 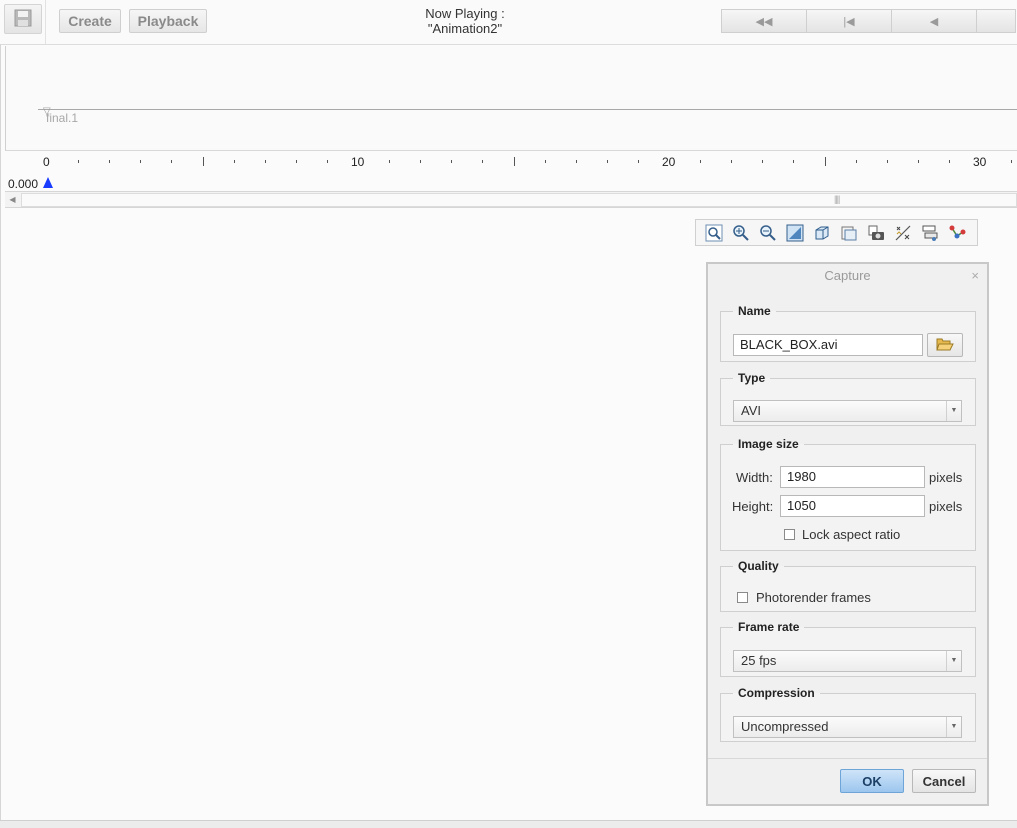 What do you see at coordinates (168, 21) in the screenshot?
I see `playback-button: Playback` at bounding box center [168, 21].